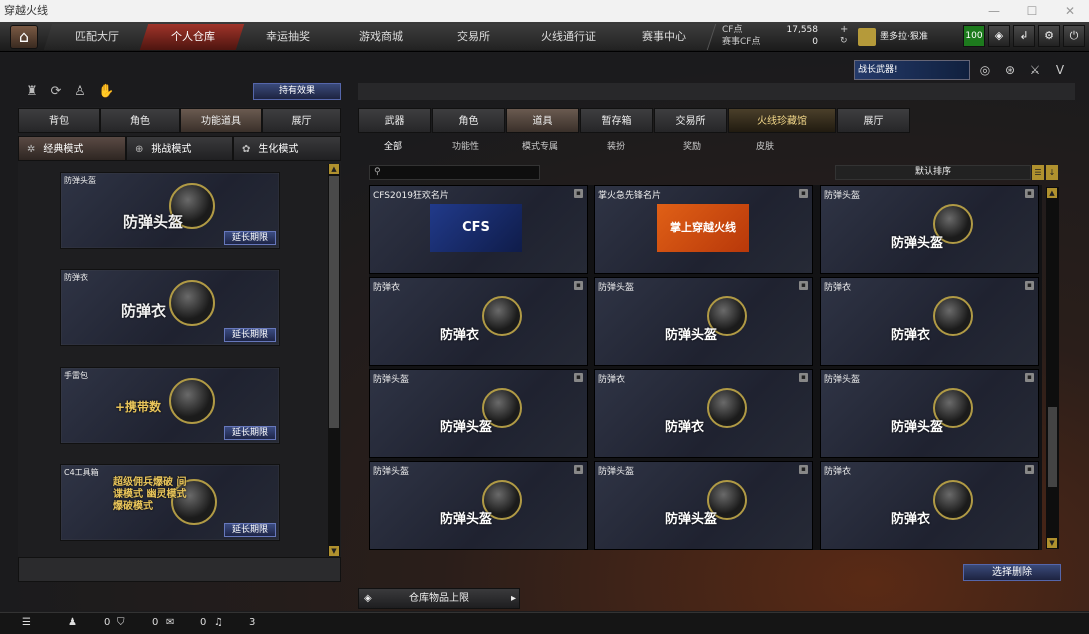  What do you see at coordinates (1052, 172) in the screenshot?
I see `sort-order-icon: ↓` at bounding box center [1052, 172].